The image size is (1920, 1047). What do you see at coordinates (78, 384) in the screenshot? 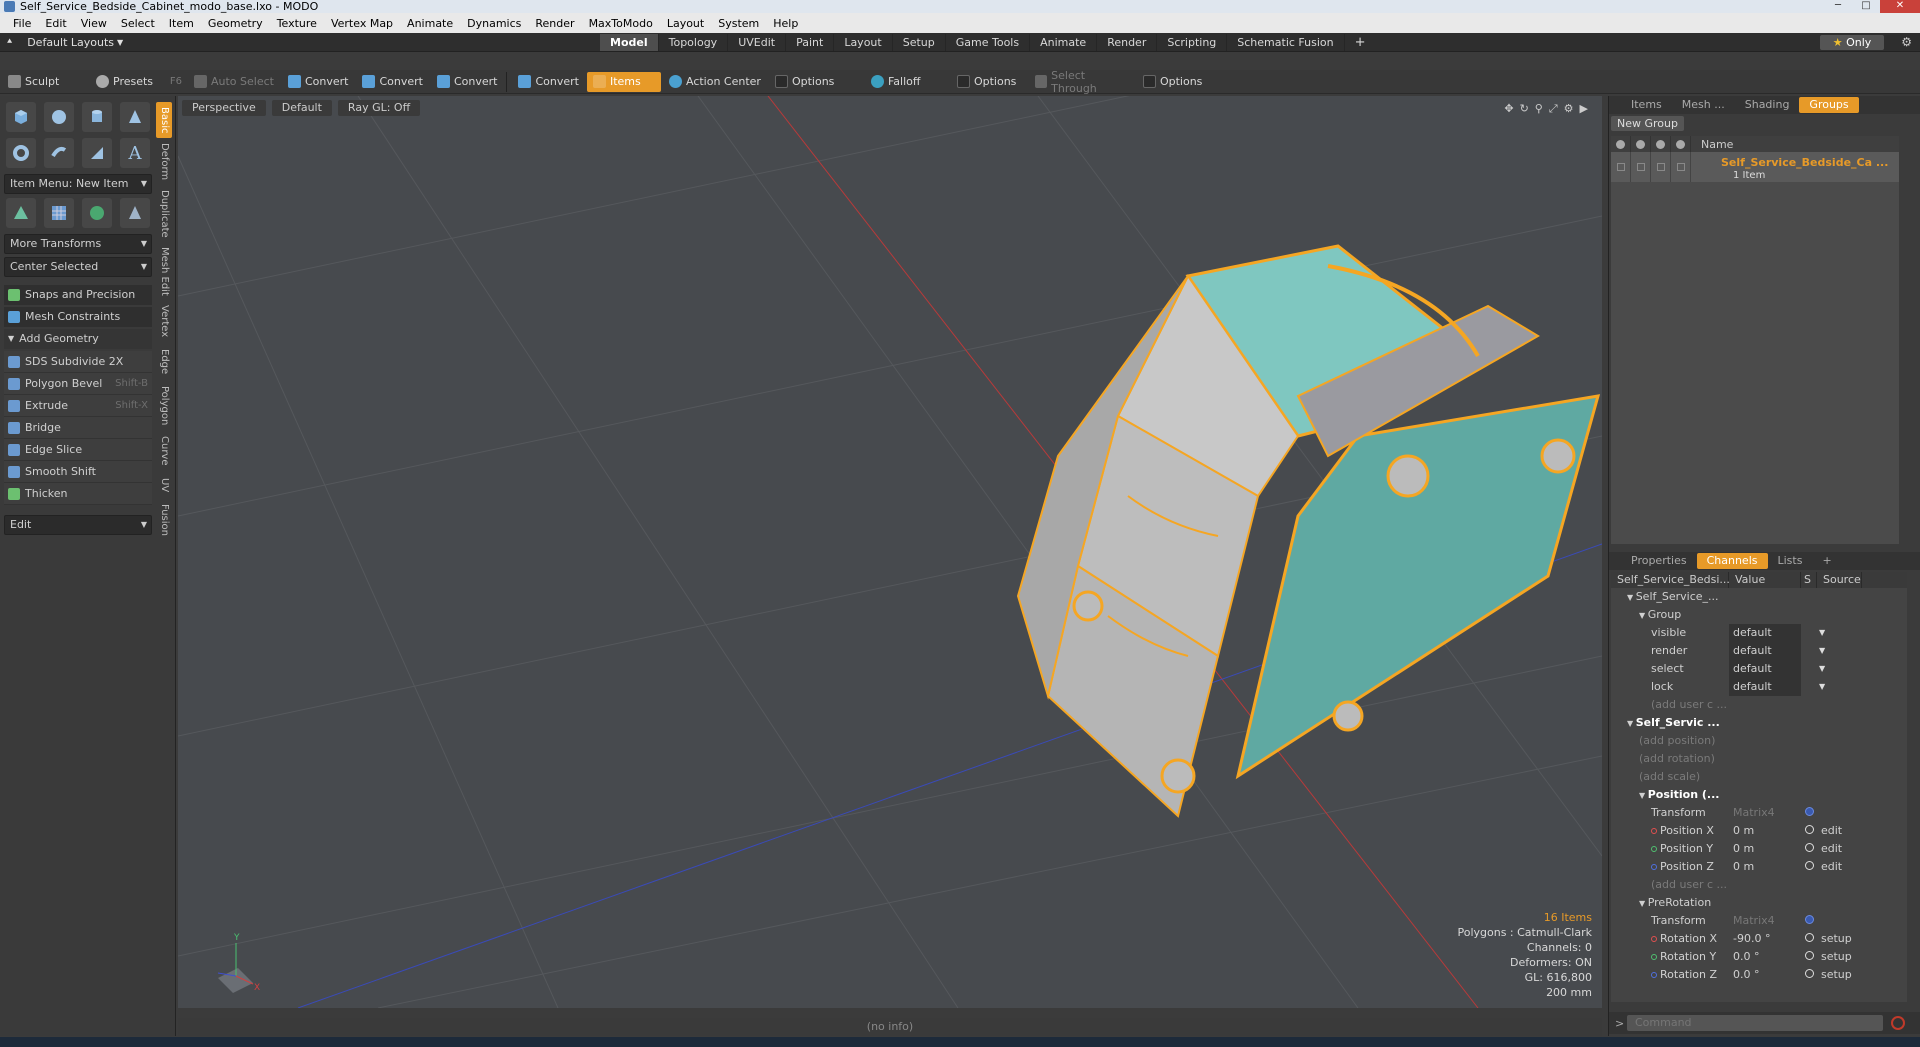
I see `tool-polygon-bevel: Polygon Bevel Shift-B` at bounding box center [78, 384].